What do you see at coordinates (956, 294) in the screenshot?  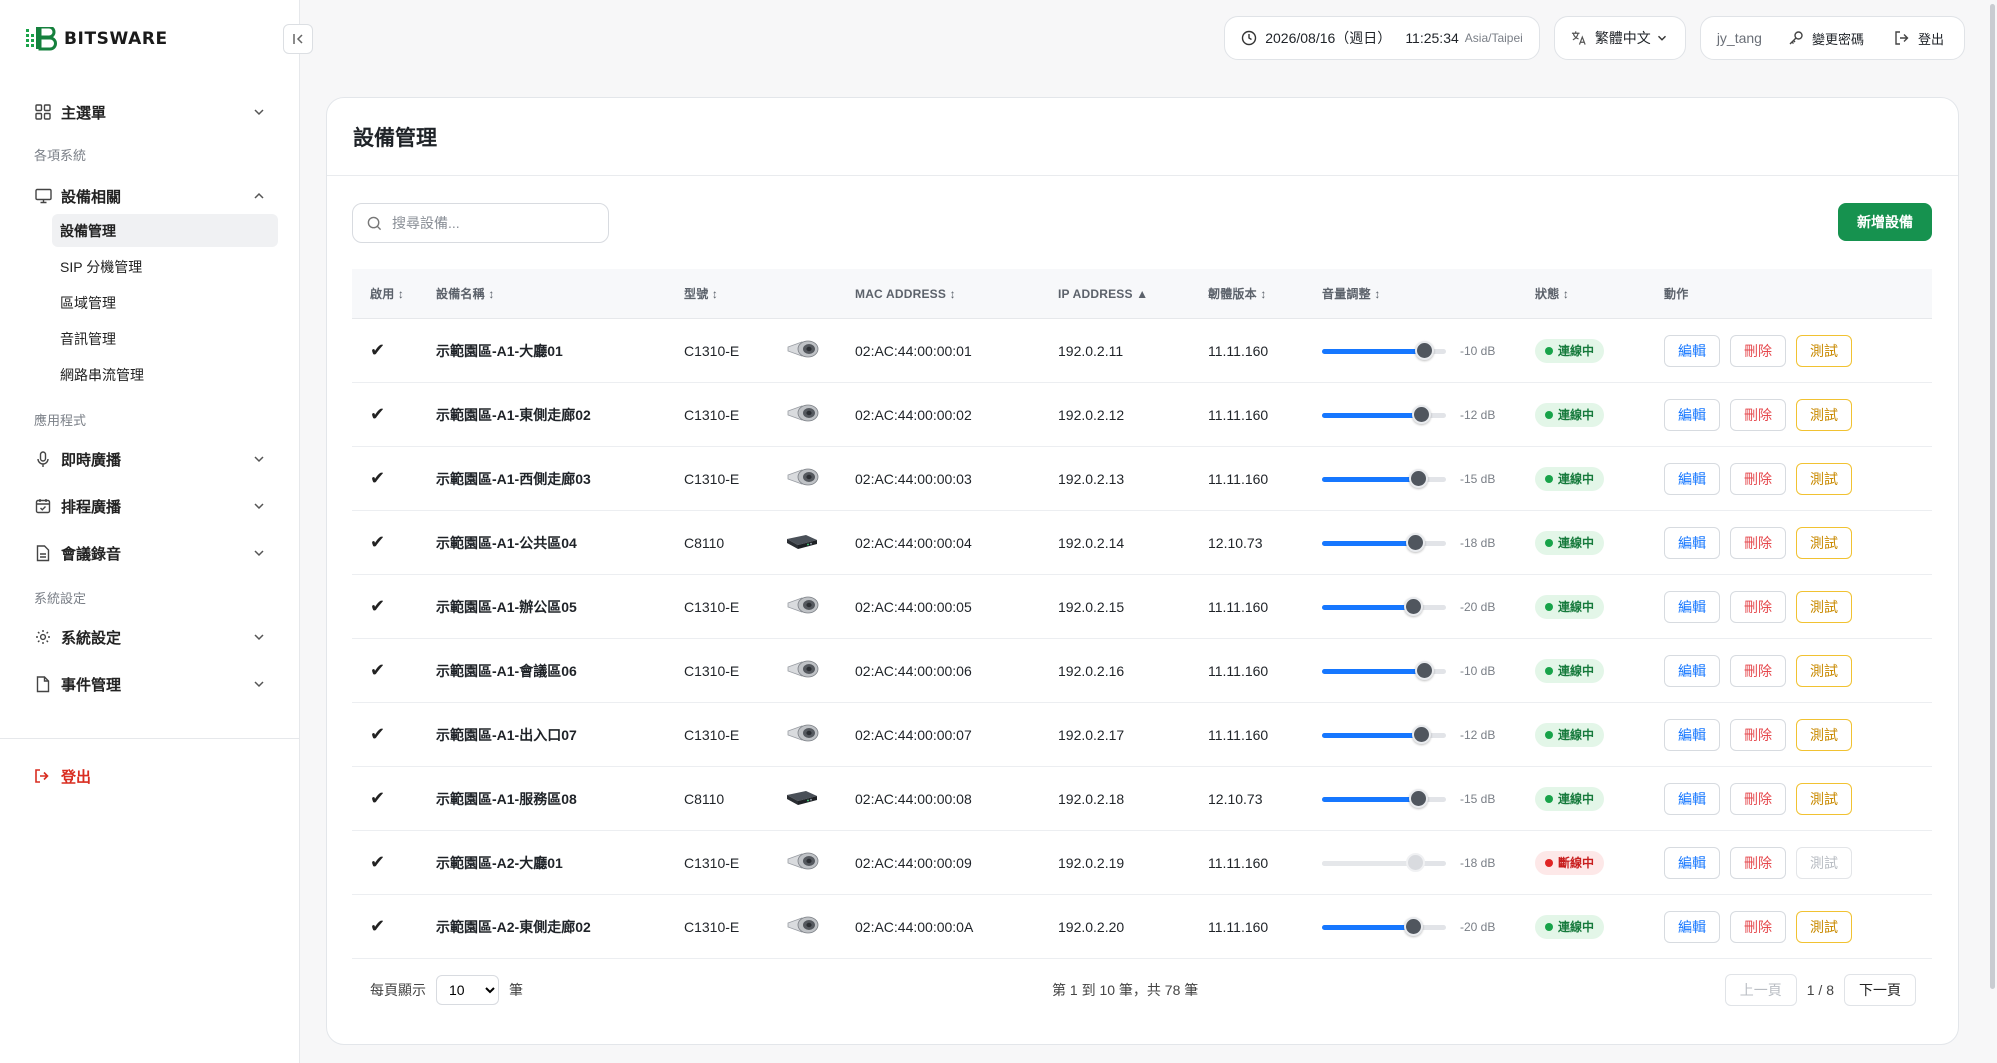 I see `column-header-mac: MAC ADDRESS ↕` at bounding box center [956, 294].